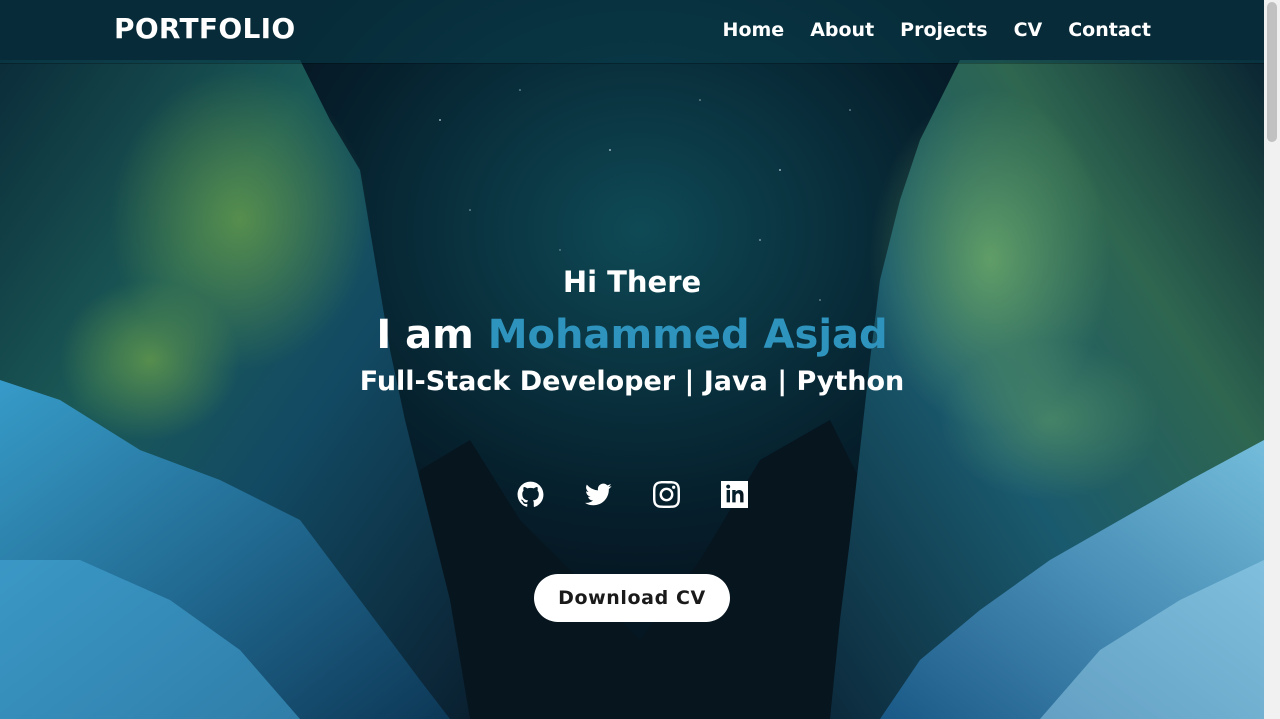 Image resolution: width=1280 pixels, height=719 pixels. I want to click on instagram-icon, so click(666, 494).